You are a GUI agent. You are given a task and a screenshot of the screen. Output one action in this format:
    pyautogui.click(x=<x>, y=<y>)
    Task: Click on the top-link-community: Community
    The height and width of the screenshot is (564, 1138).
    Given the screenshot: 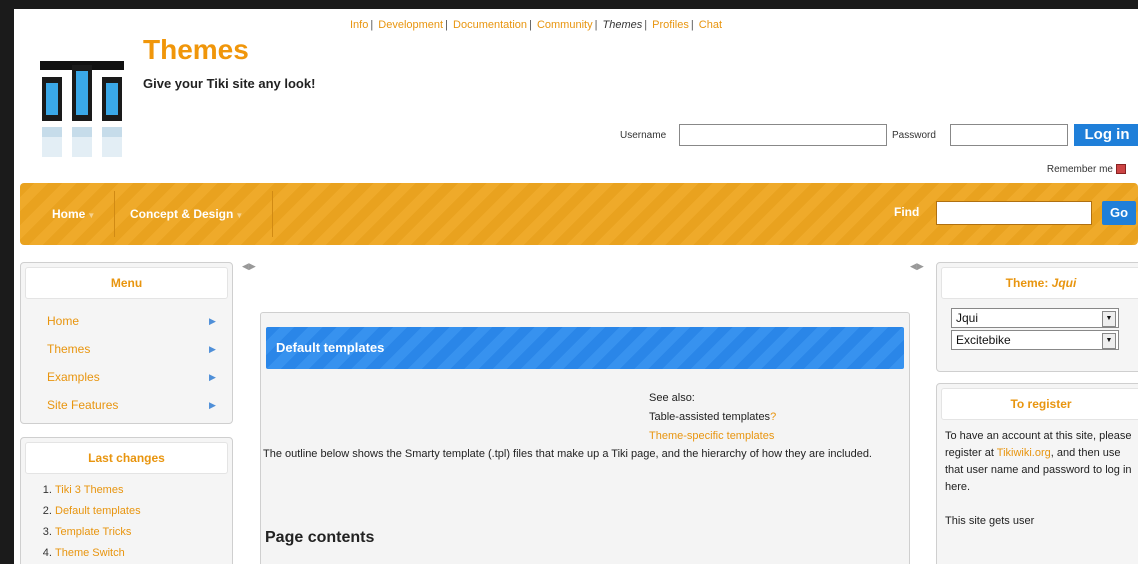 What is the action you would take?
    pyautogui.click(x=565, y=25)
    